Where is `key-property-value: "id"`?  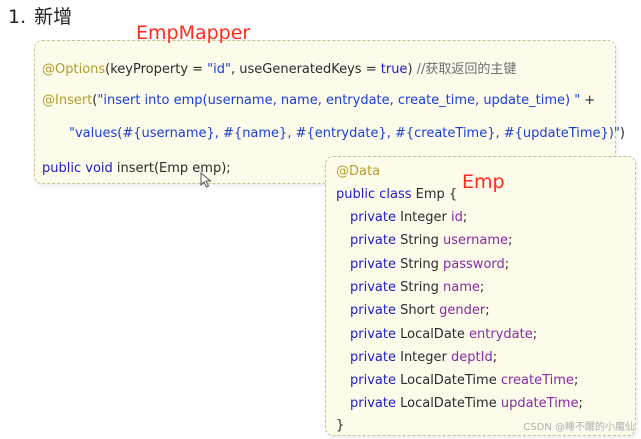
key-property-value: "id" is located at coordinates (219, 69).